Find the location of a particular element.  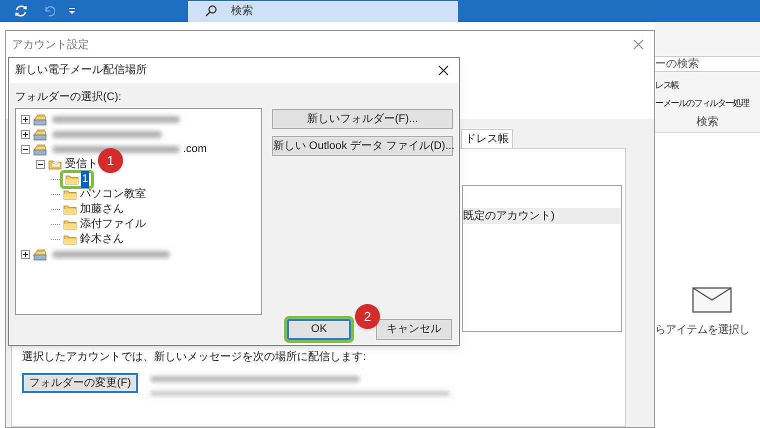

search-icon is located at coordinates (211, 11).